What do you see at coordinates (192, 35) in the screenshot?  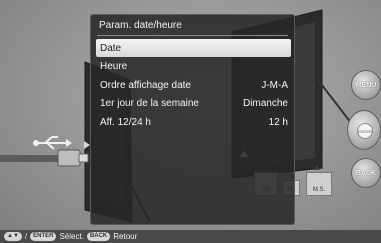 I see `title-divider` at bounding box center [192, 35].